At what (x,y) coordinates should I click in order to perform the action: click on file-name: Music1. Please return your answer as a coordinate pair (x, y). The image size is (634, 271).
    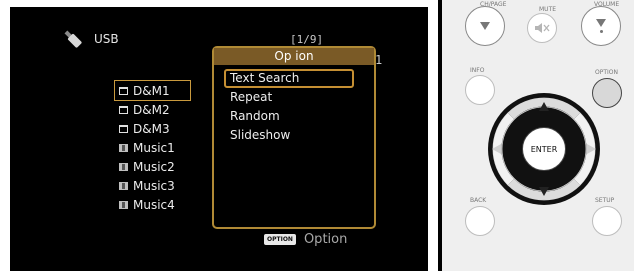
    Looking at the image, I should click on (154, 147).